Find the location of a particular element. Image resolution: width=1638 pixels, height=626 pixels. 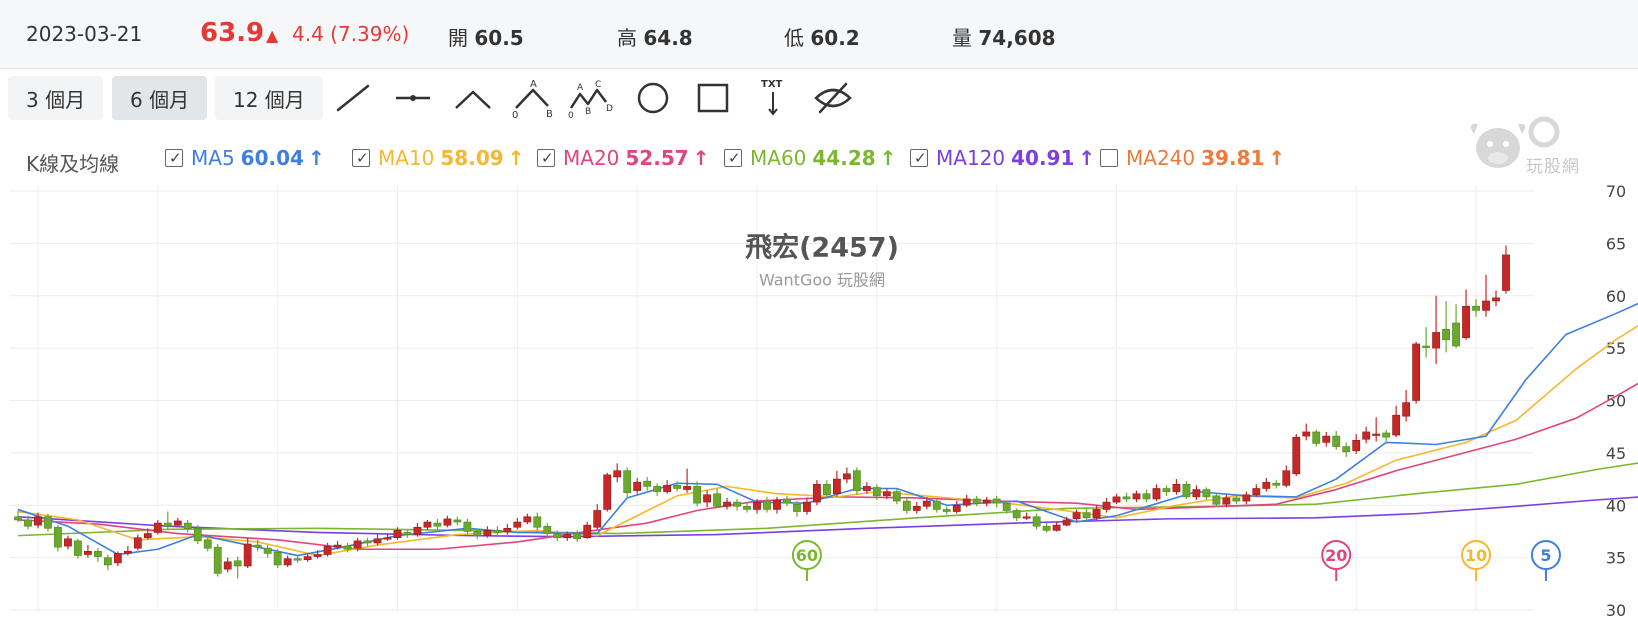

y-tick-label: 55 is located at coordinates (1616, 348).